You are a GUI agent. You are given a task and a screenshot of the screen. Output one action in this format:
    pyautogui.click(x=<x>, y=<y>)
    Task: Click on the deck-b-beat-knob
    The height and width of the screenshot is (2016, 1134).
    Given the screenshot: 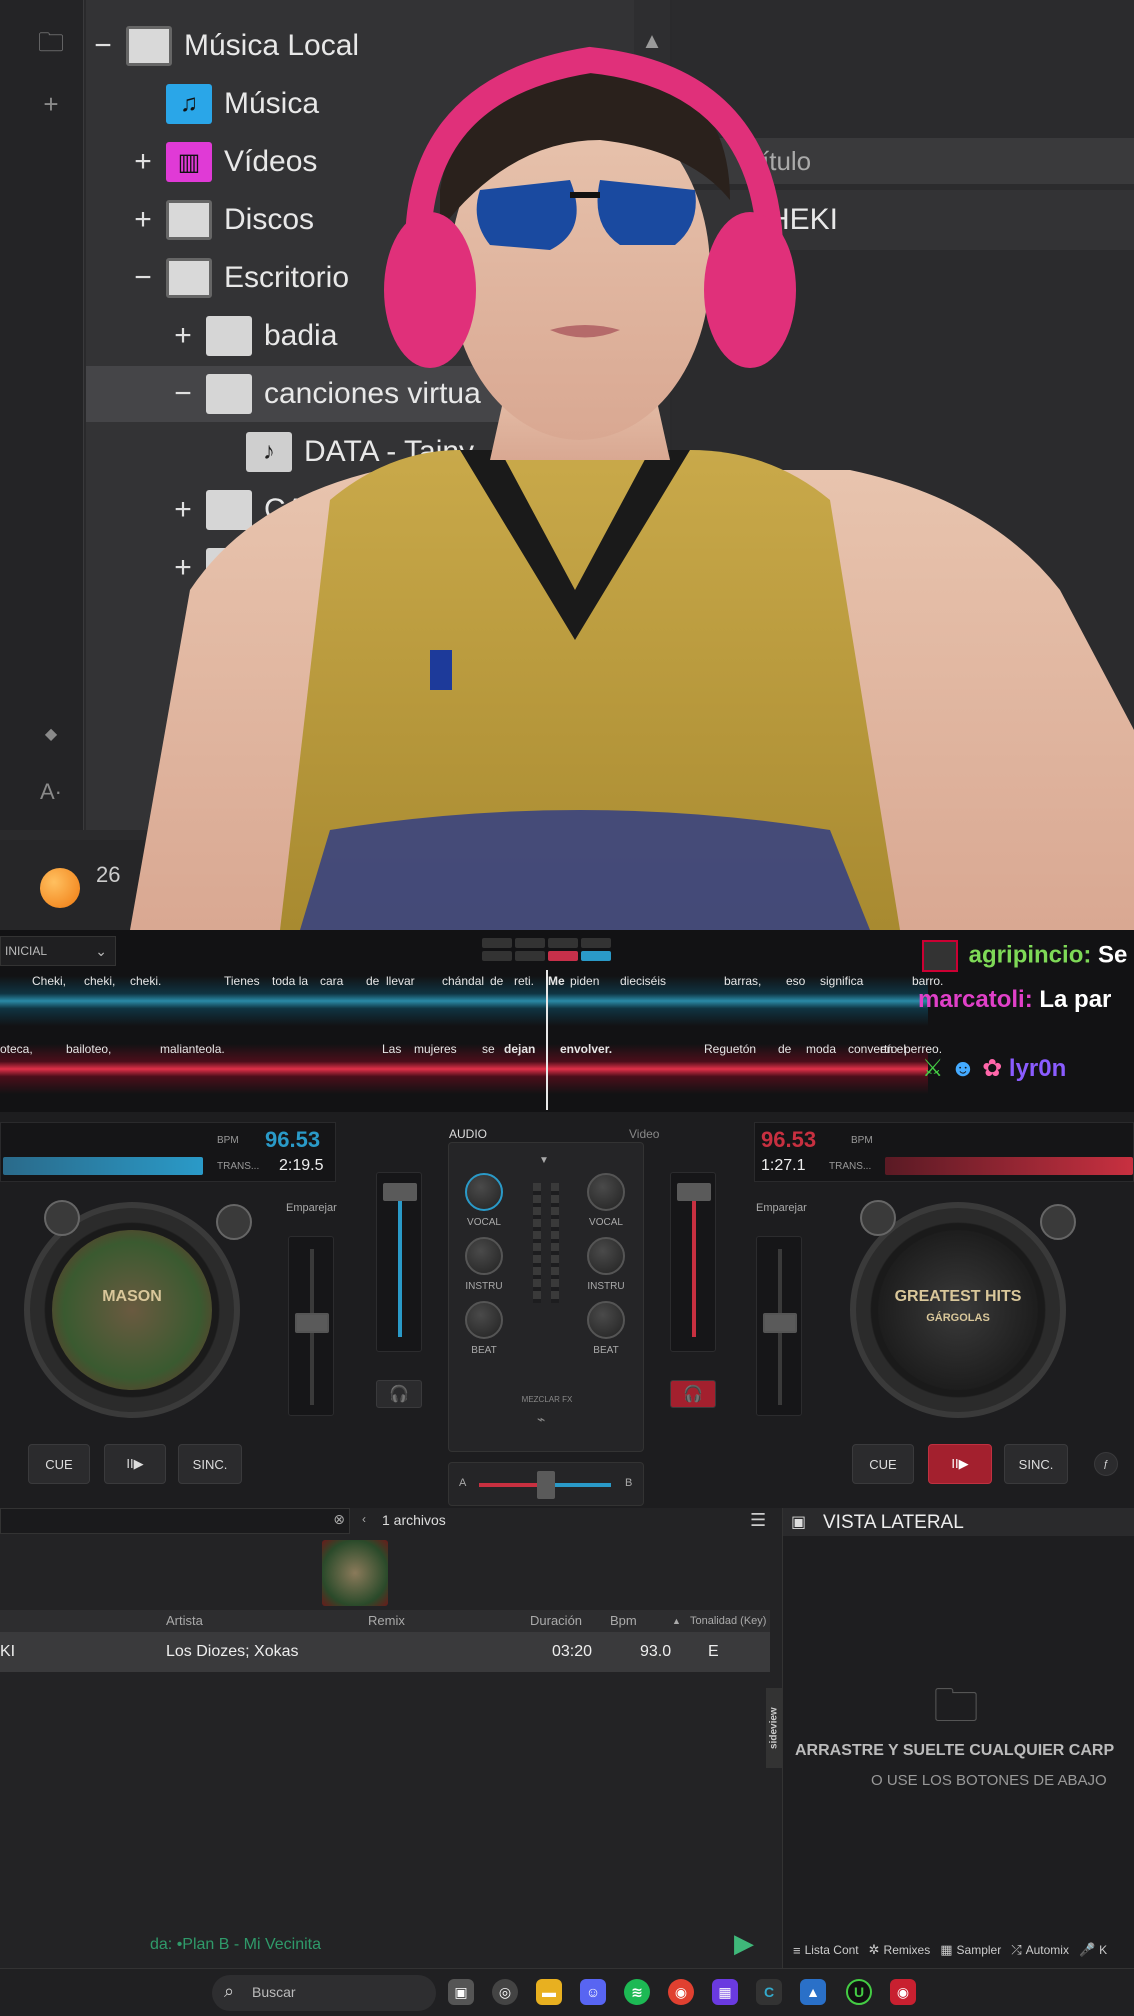 What is the action you would take?
    pyautogui.click(x=606, y=1320)
    